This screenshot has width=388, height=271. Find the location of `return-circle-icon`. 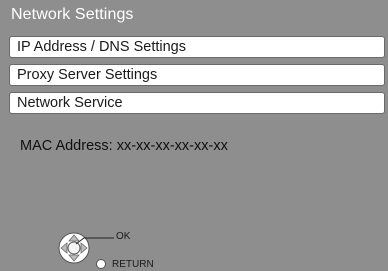

return-circle-icon is located at coordinates (101, 264).